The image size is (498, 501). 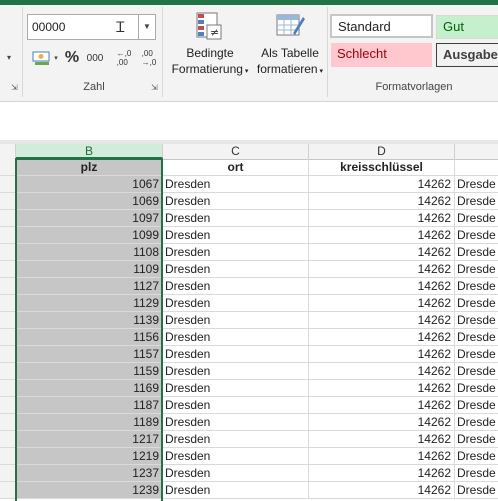 What do you see at coordinates (89, 354) in the screenshot?
I see `cell-plz: 1157` at bounding box center [89, 354].